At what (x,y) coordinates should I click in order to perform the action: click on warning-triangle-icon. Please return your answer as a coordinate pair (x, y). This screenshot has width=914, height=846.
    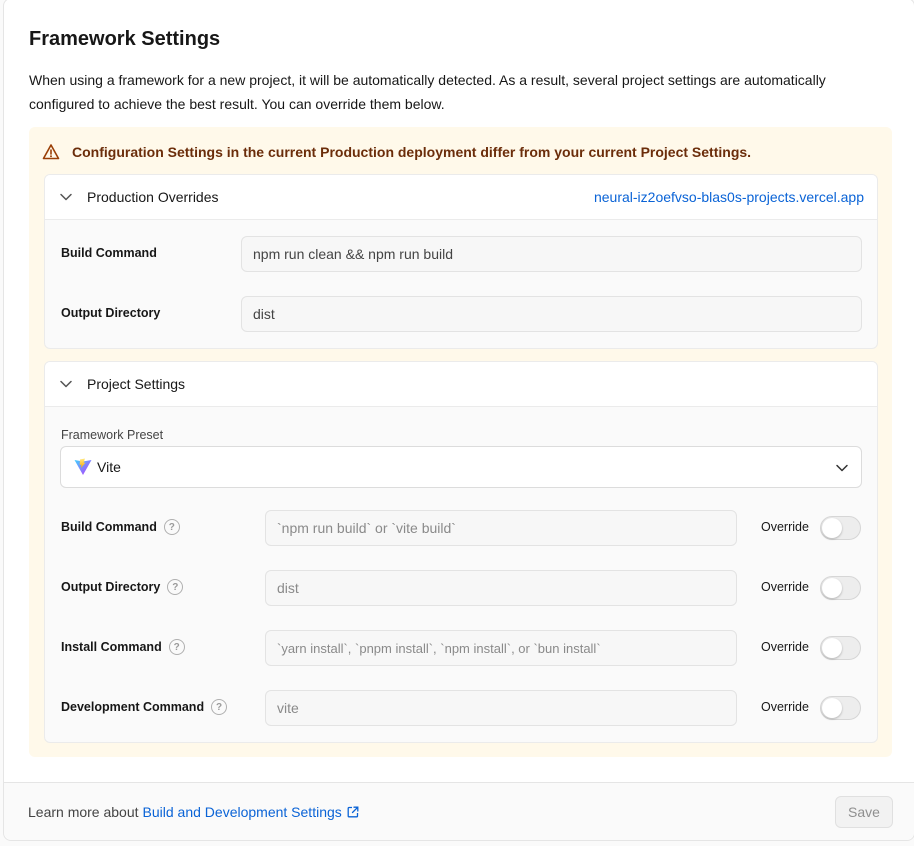
    Looking at the image, I should click on (51, 152).